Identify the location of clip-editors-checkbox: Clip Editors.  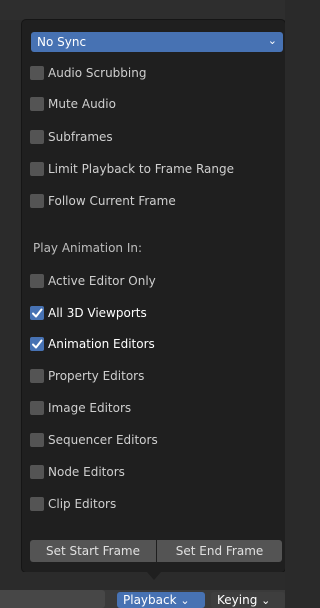
(154, 504).